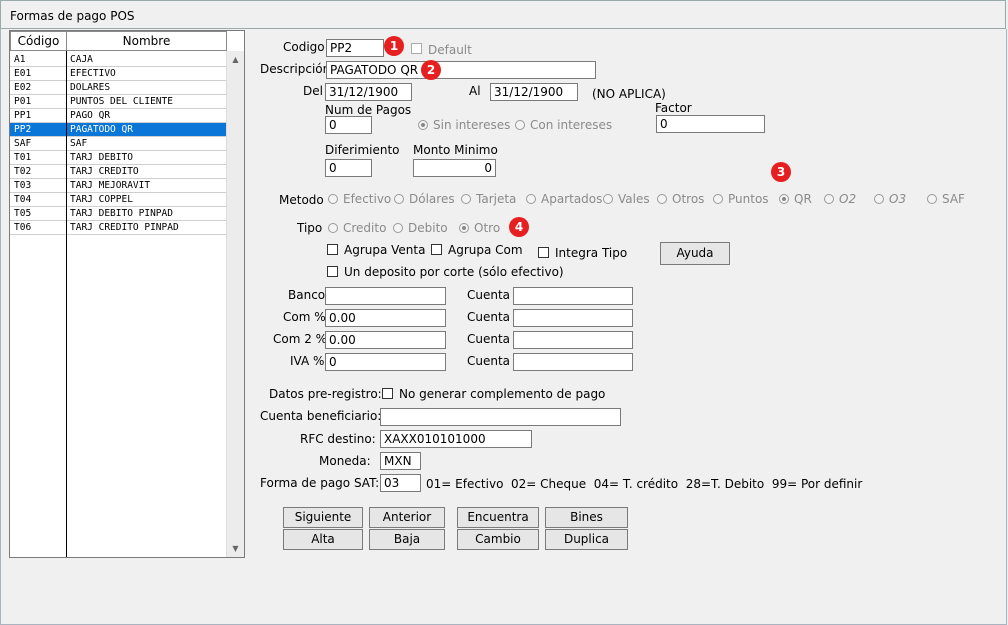 This screenshot has width=1008, height=625. What do you see at coordinates (66, 304) in the screenshot?
I see `column-divider` at bounding box center [66, 304].